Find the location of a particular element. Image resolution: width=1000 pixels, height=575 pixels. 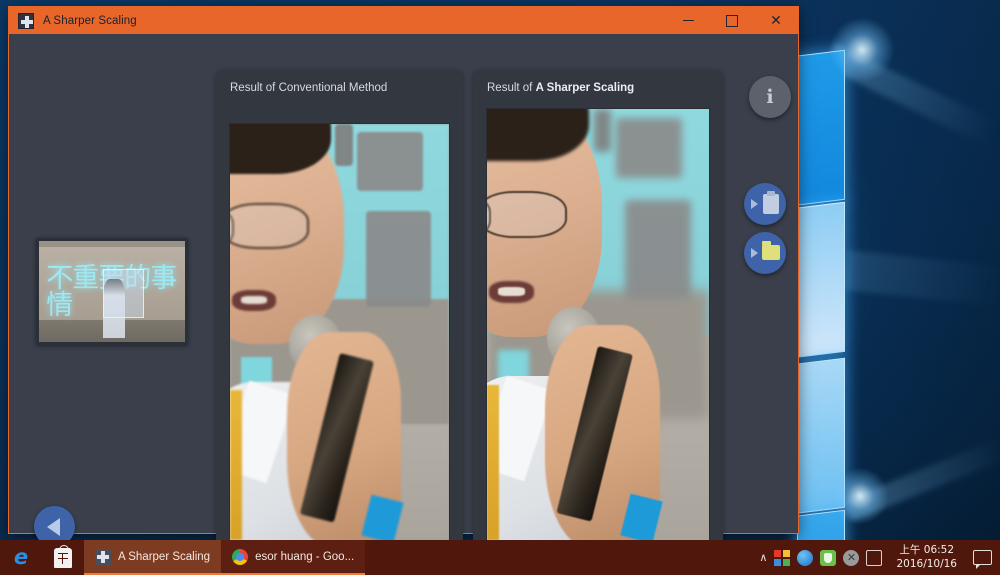

taskbar-task-sharper-scaling: A Sharper Scaling is located at coordinates (153, 557).